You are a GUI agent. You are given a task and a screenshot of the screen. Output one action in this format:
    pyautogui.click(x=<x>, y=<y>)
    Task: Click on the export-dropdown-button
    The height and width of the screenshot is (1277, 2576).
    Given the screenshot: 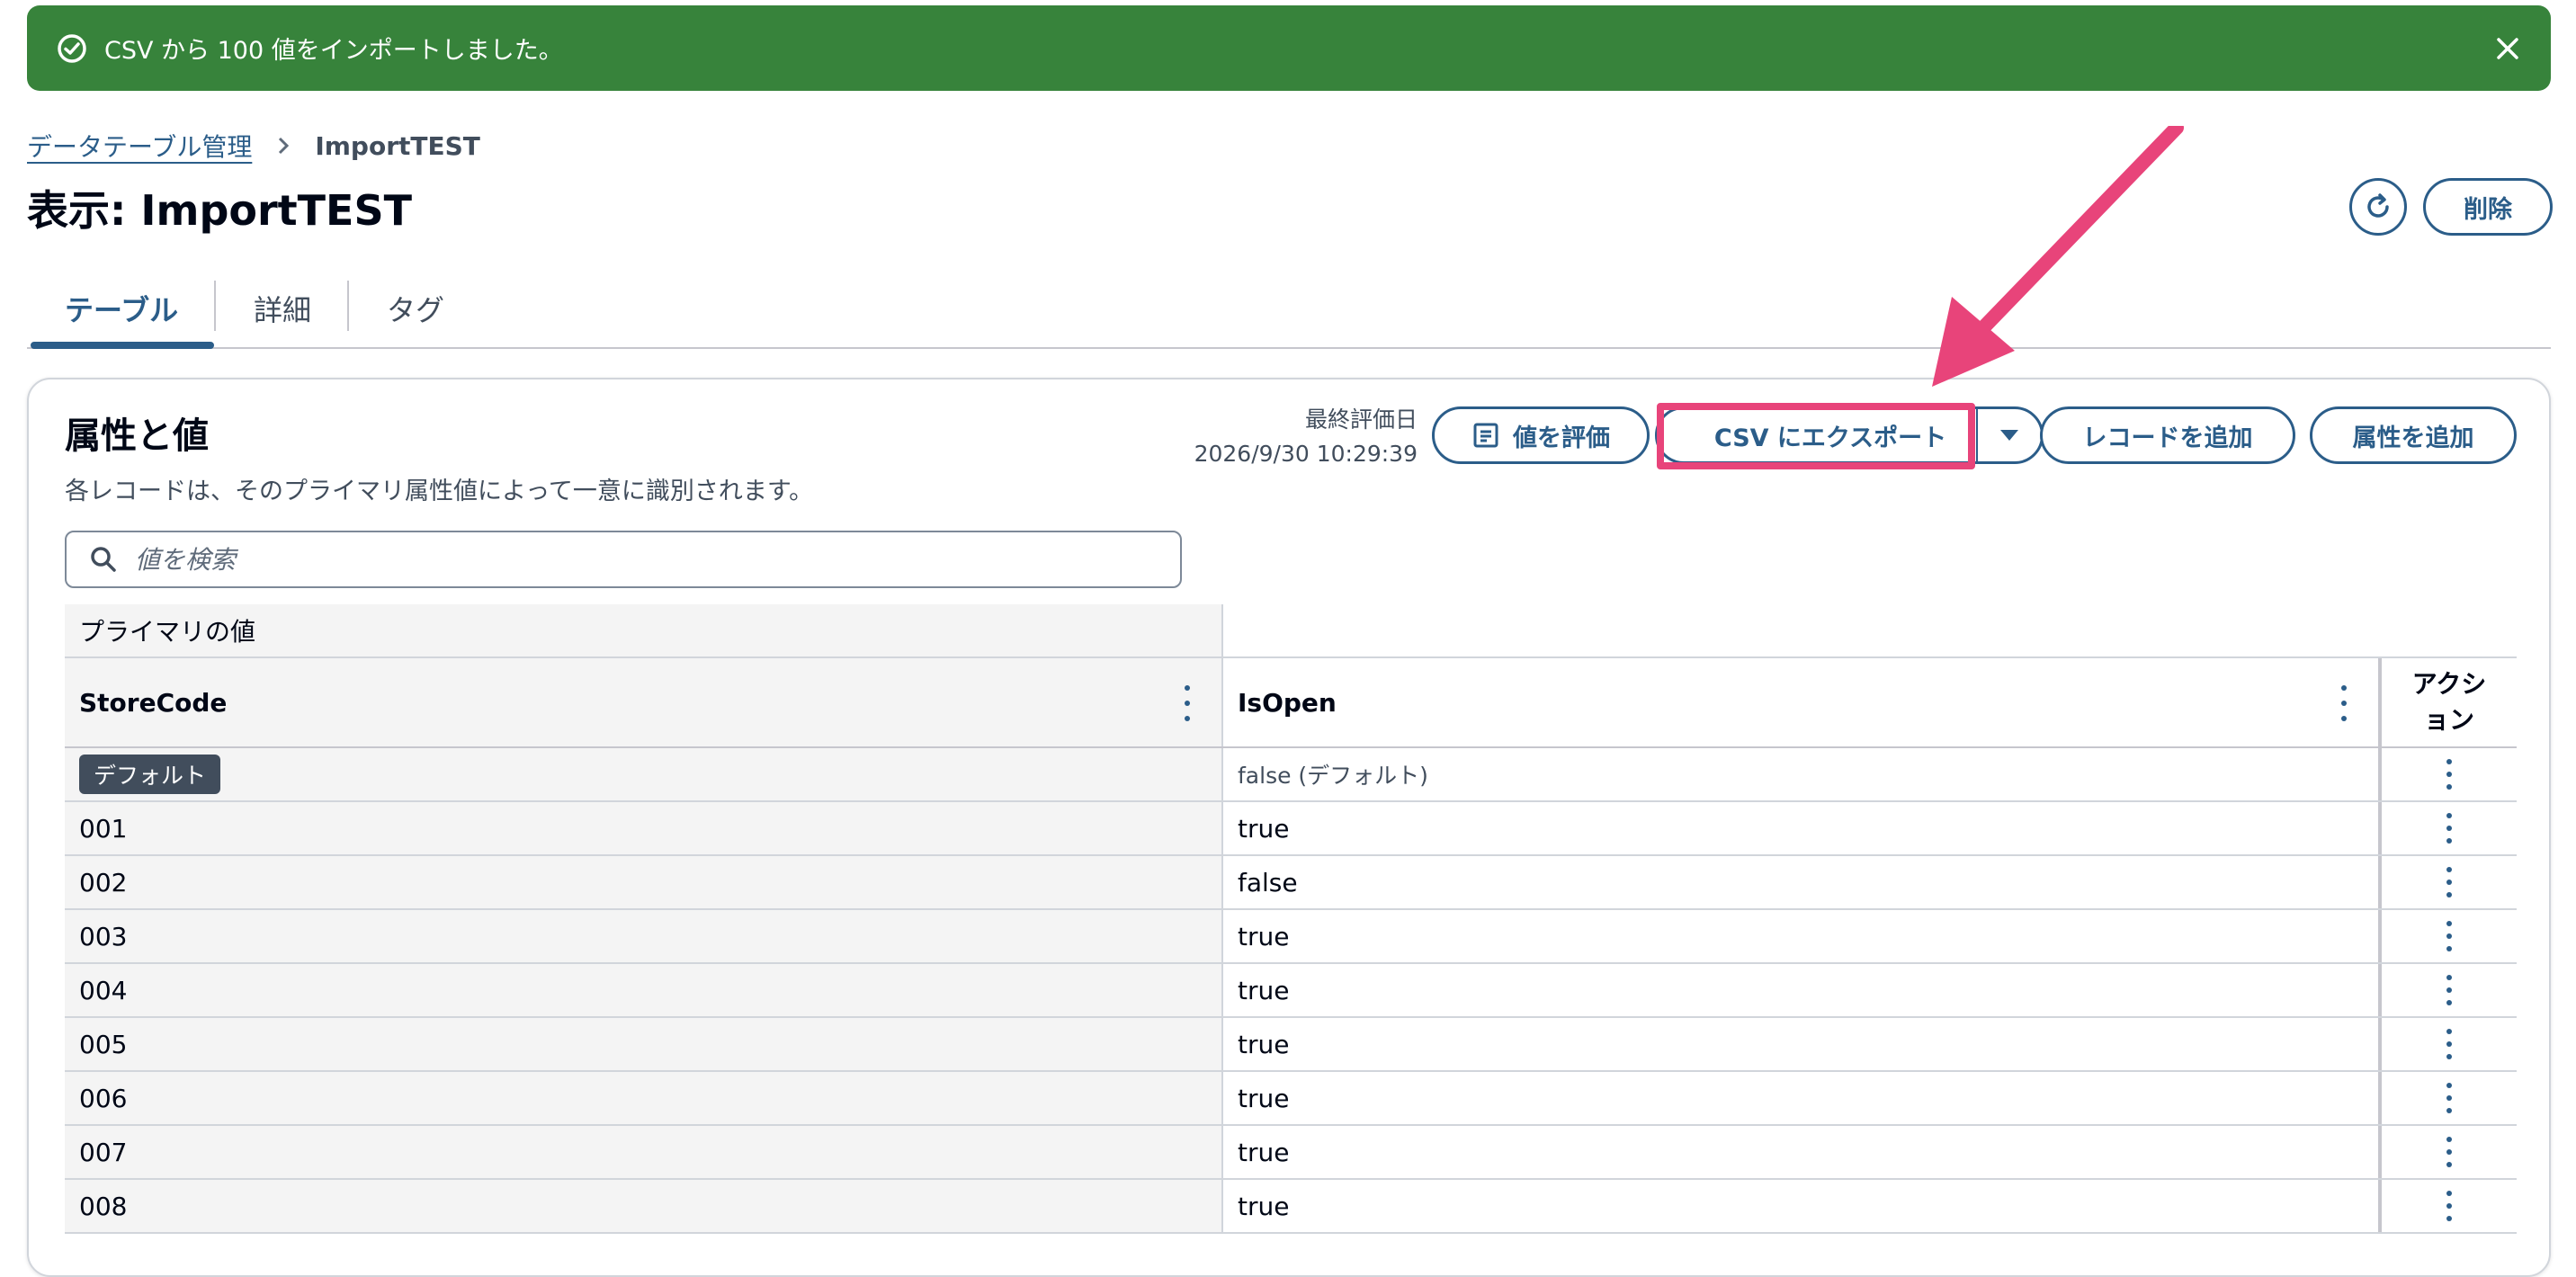 What is the action you would take?
    pyautogui.click(x=2009, y=435)
    